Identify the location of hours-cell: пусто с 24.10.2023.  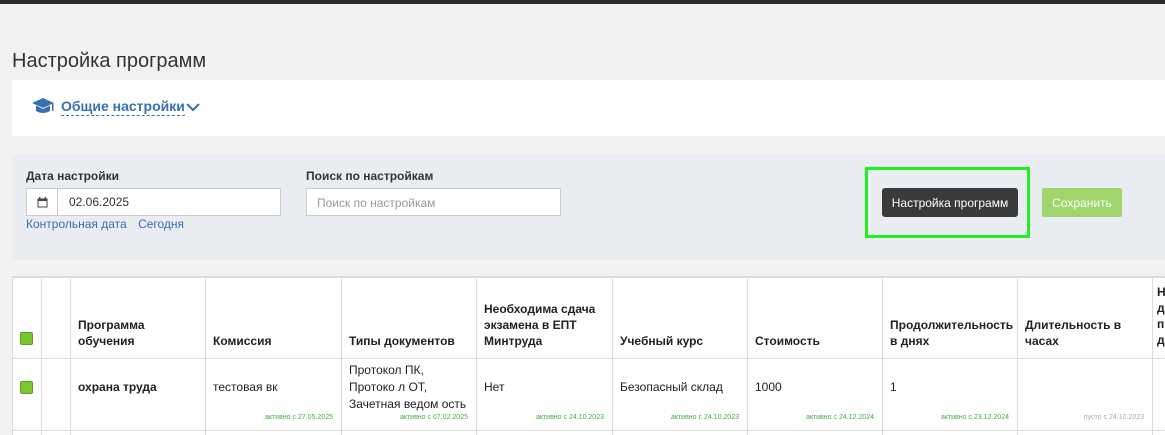
(1085, 394).